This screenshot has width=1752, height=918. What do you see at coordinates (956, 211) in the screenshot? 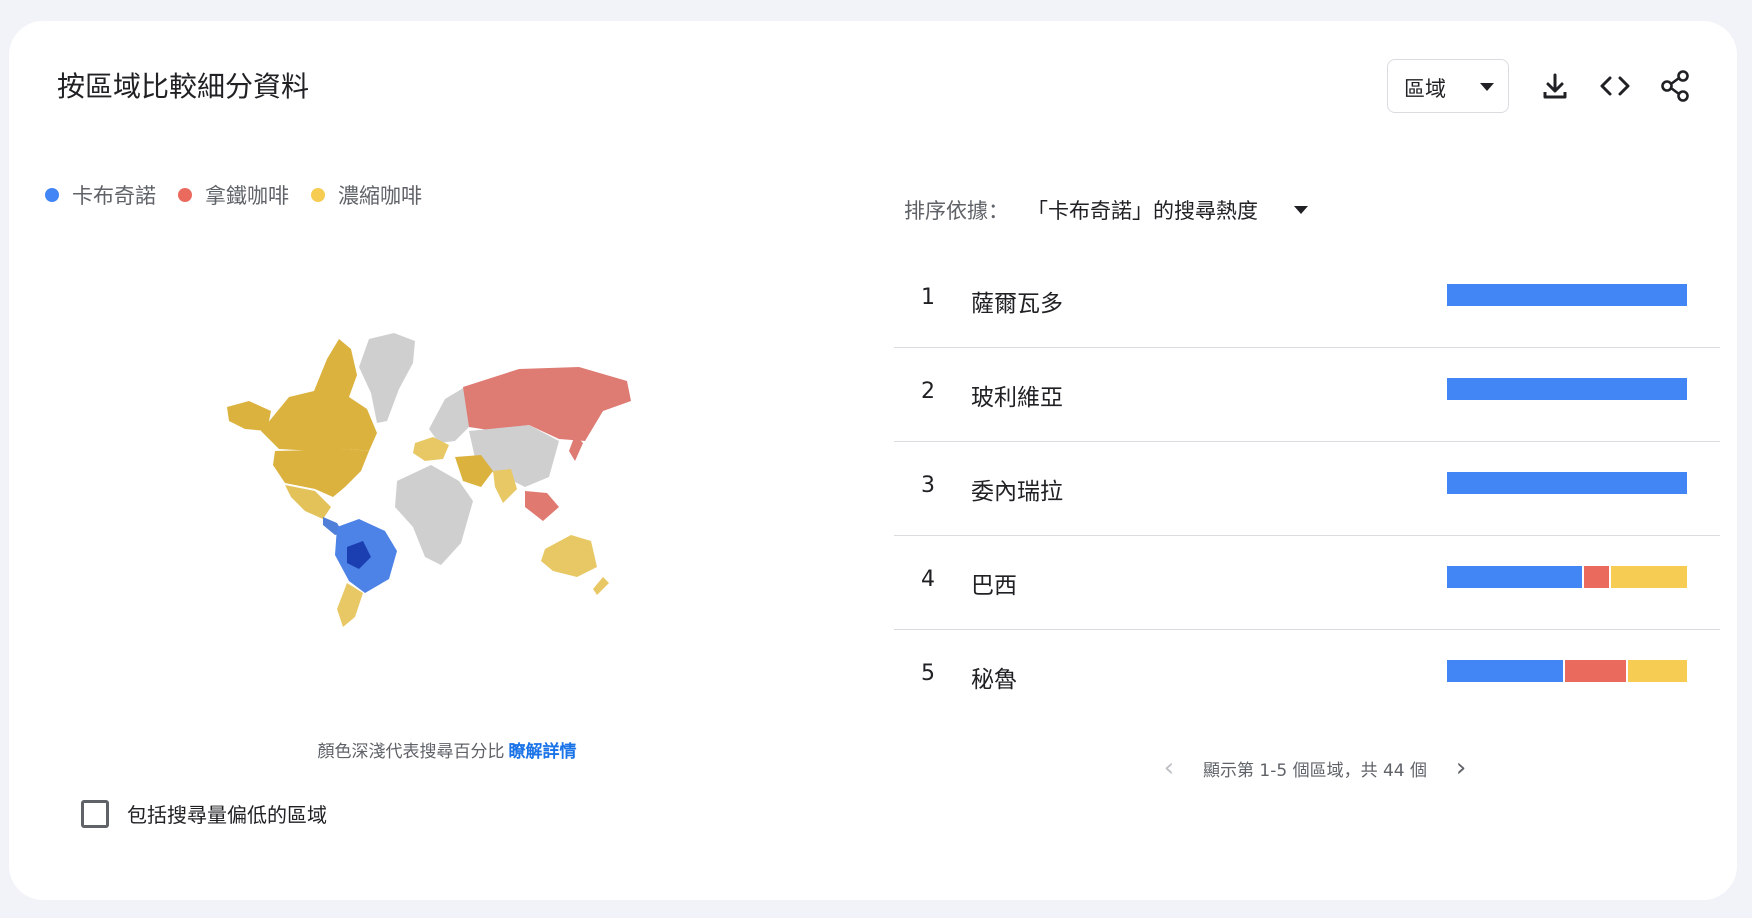
I see `sort-prefix: 排序依據：` at bounding box center [956, 211].